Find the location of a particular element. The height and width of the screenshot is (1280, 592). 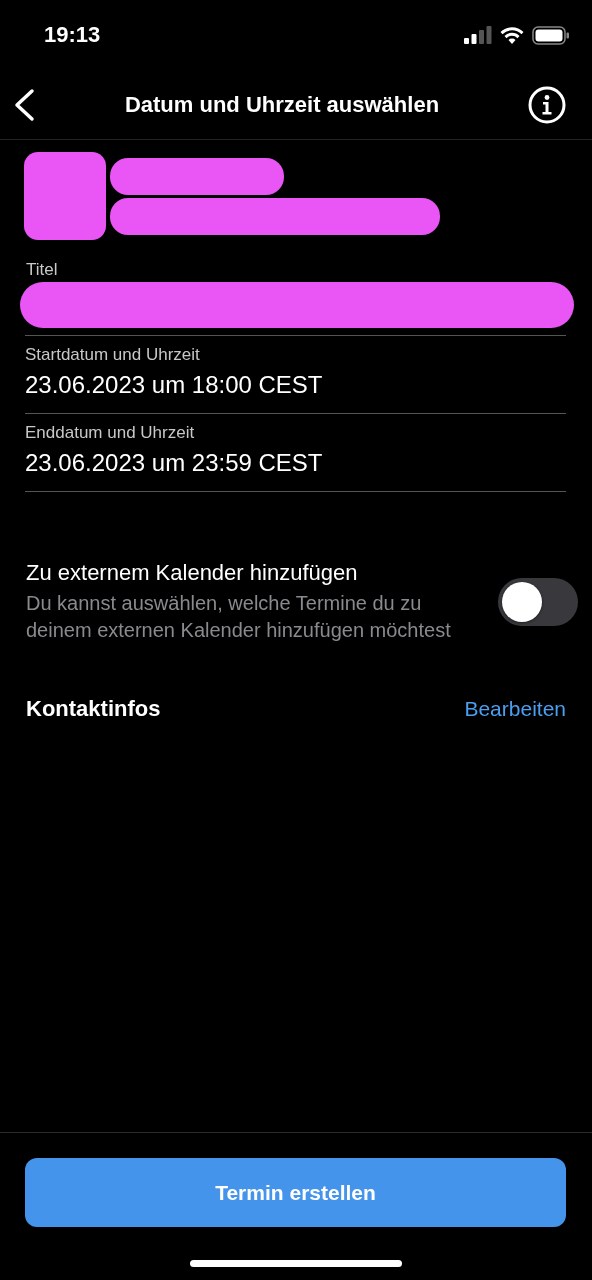

field-label: Titel is located at coordinates (42, 270).